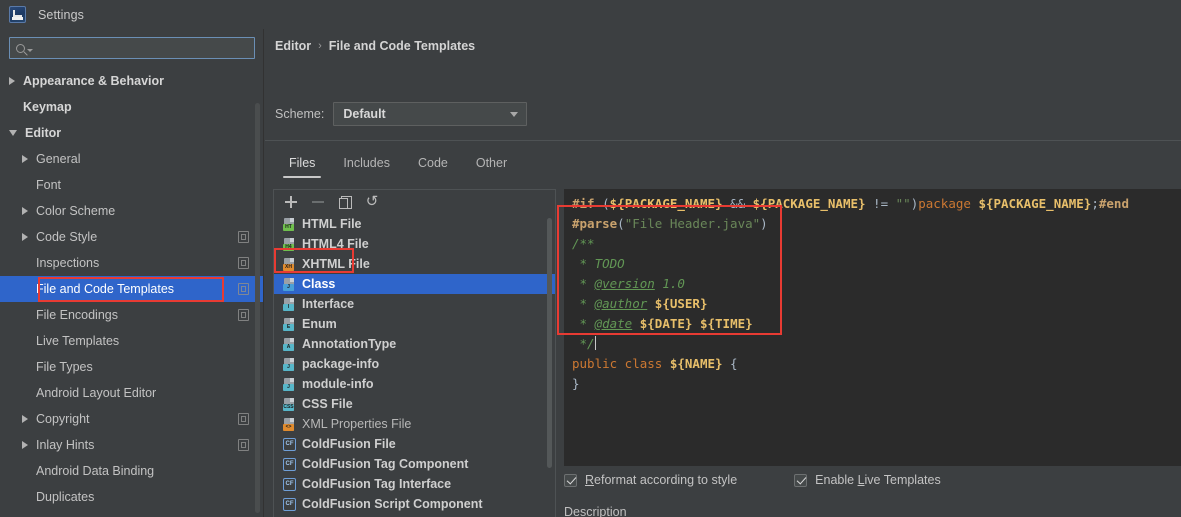 The image size is (1181, 517). I want to click on sidebar-item-label: Editor, so click(43, 133).